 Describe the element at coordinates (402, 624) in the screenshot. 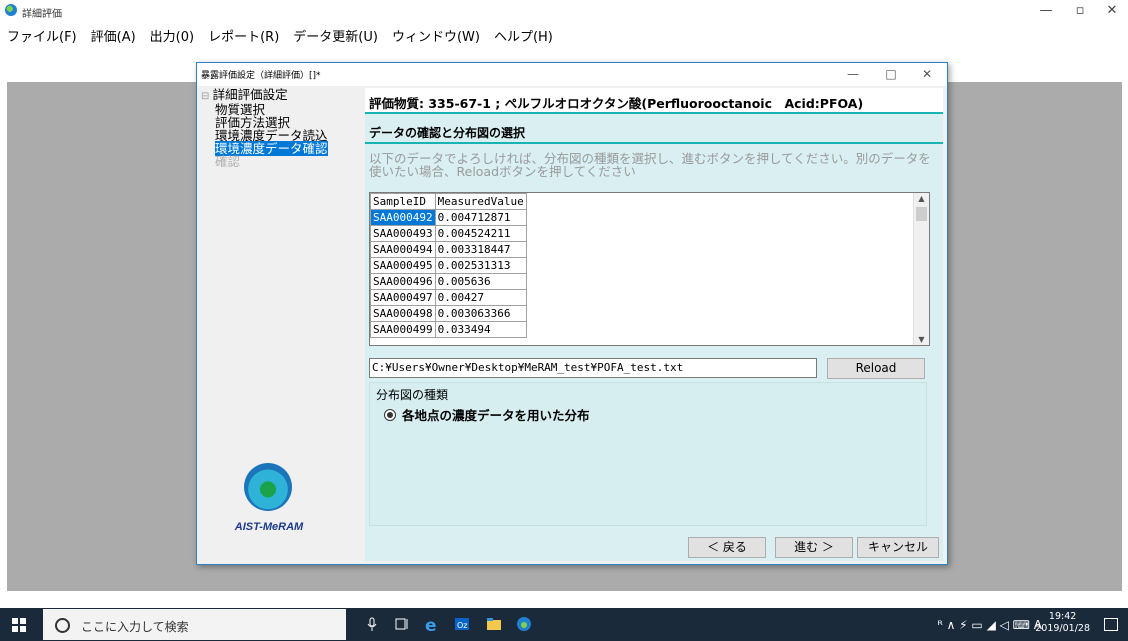

I see `task-view-icon` at that location.